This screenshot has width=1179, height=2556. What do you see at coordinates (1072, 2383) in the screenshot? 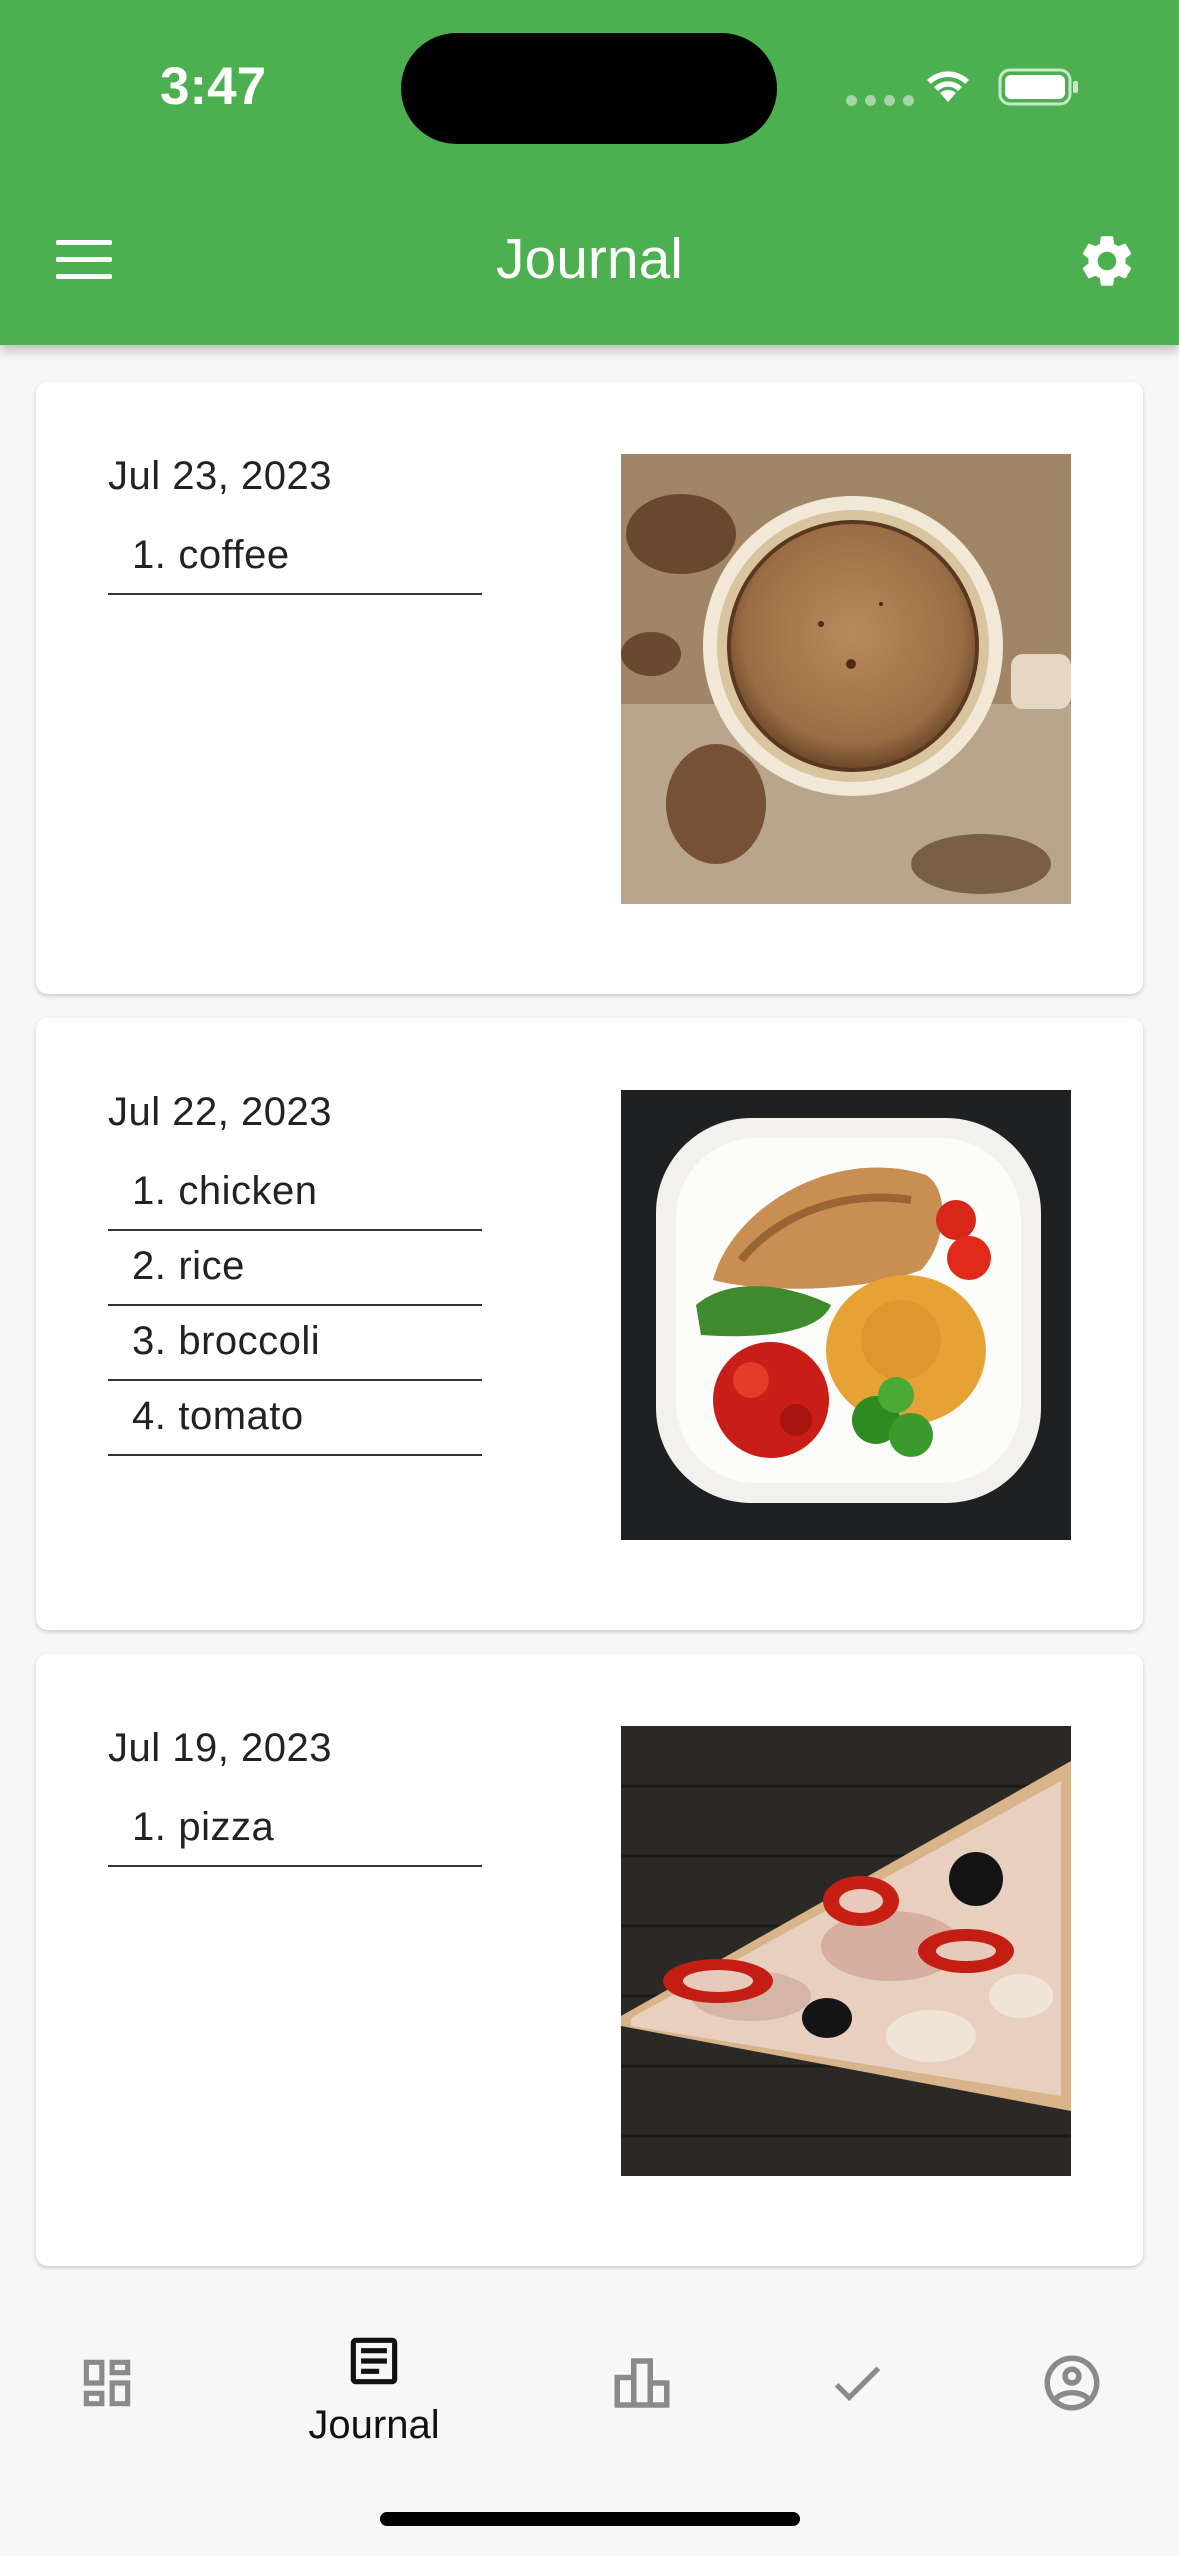
I see `account-circle-icon` at bounding box center [1072, 2383].